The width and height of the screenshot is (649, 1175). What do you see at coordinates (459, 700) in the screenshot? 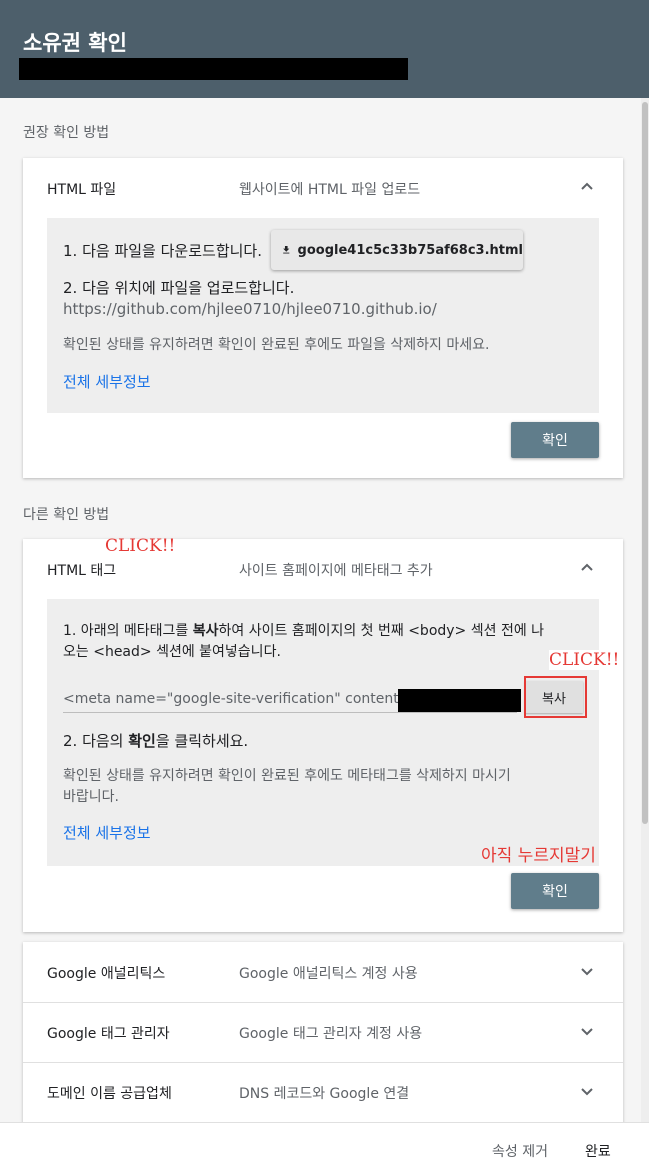
I see `redacted-verification-content` at bounding box center [459, 700].